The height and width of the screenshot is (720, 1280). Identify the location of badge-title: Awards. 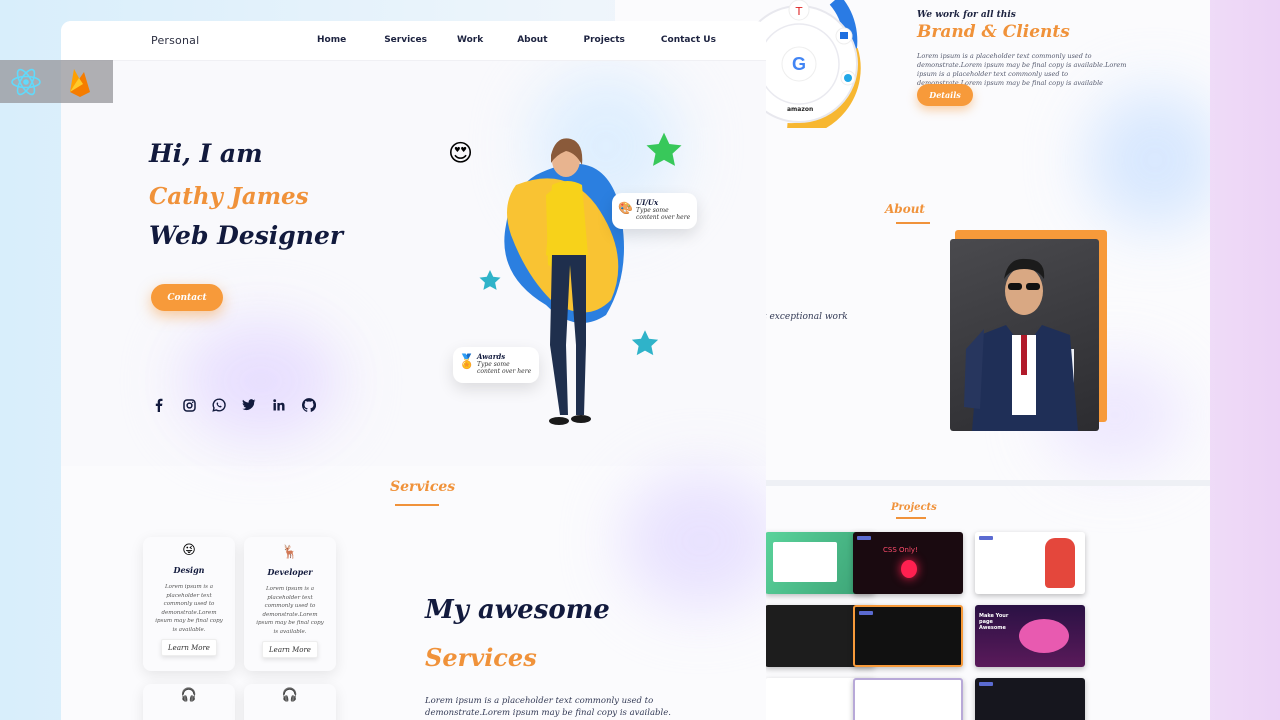
(491, 356).